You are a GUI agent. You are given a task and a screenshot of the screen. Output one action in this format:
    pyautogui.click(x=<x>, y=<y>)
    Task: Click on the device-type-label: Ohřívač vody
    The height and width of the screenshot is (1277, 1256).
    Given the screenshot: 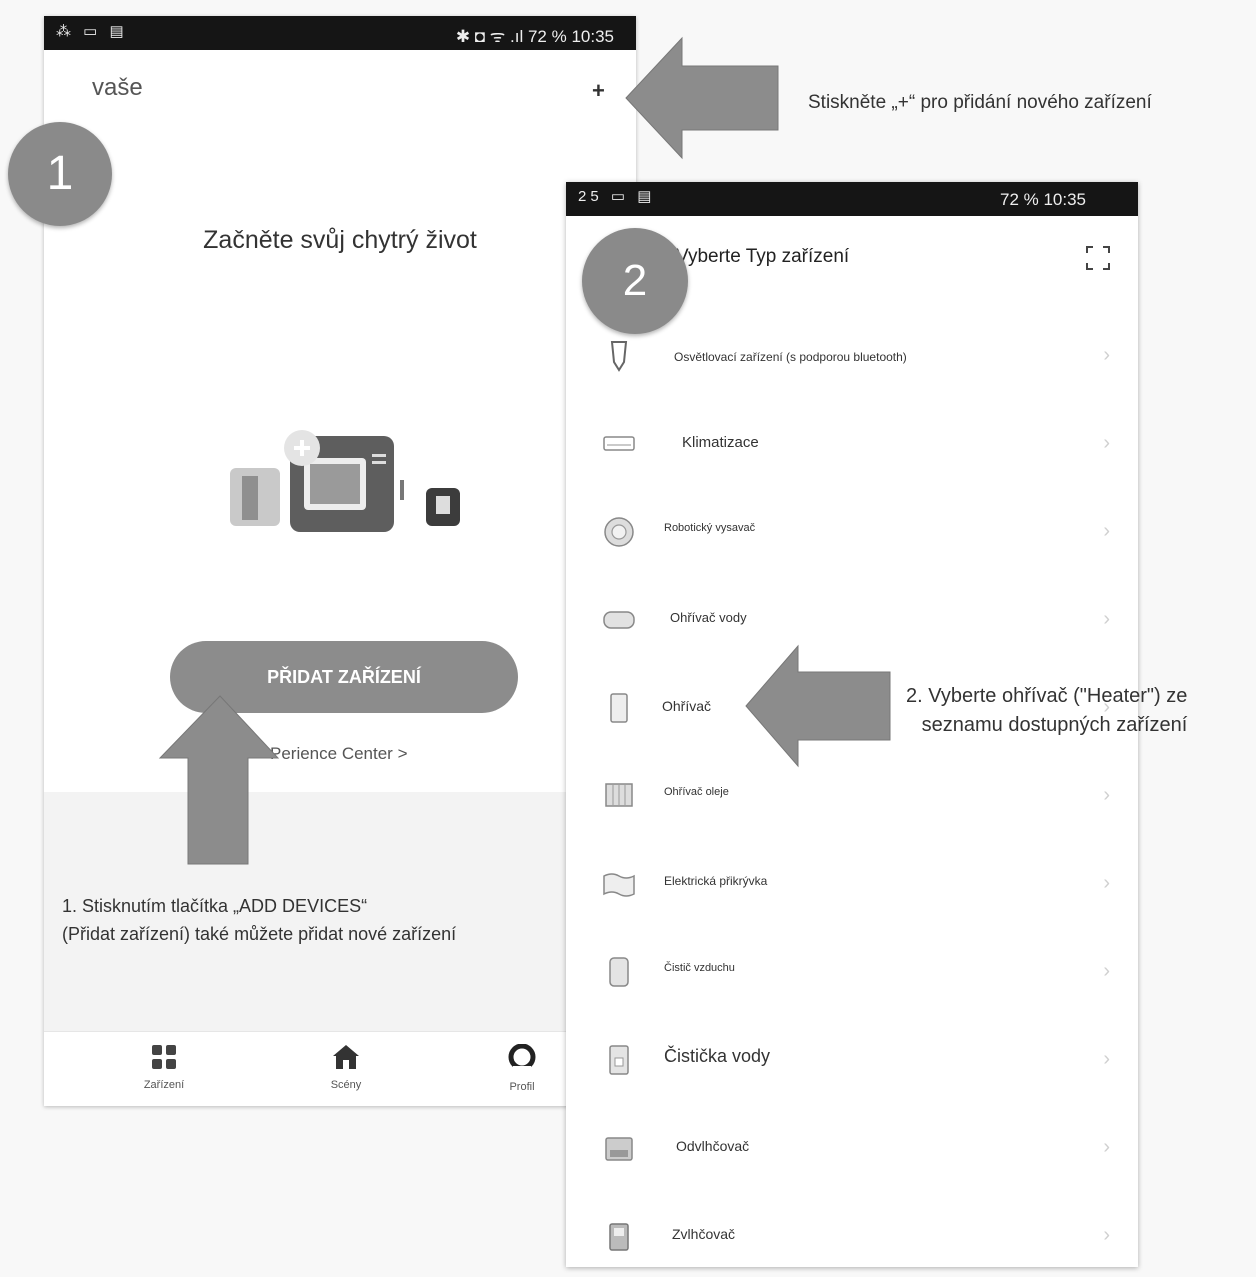 What is the action you would take?
    pyautogui.click(x=708, y=617)
    